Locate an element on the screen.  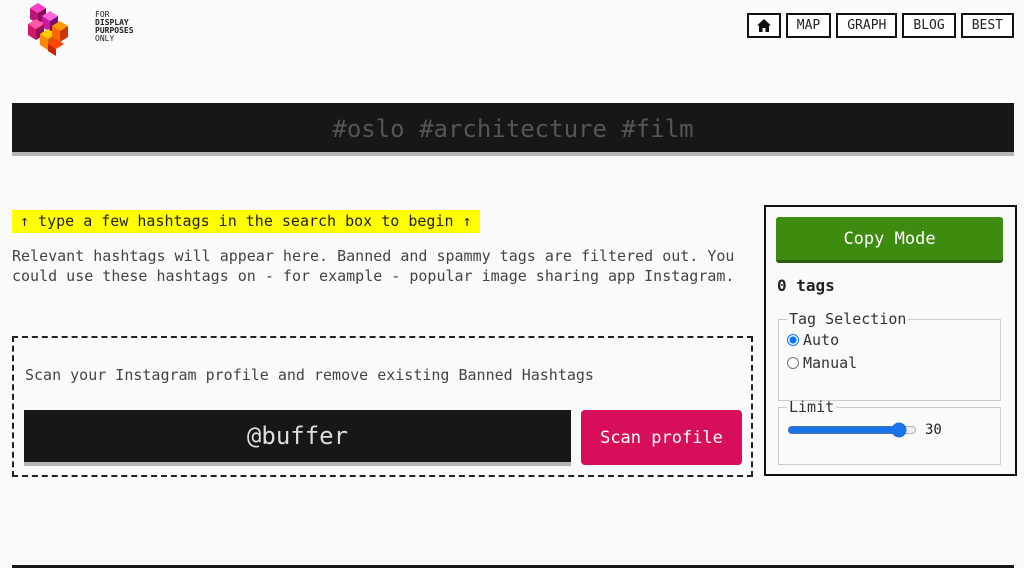
top-nav: MAP GRAPH BLOG BEST is located at coordinates (880, 25).